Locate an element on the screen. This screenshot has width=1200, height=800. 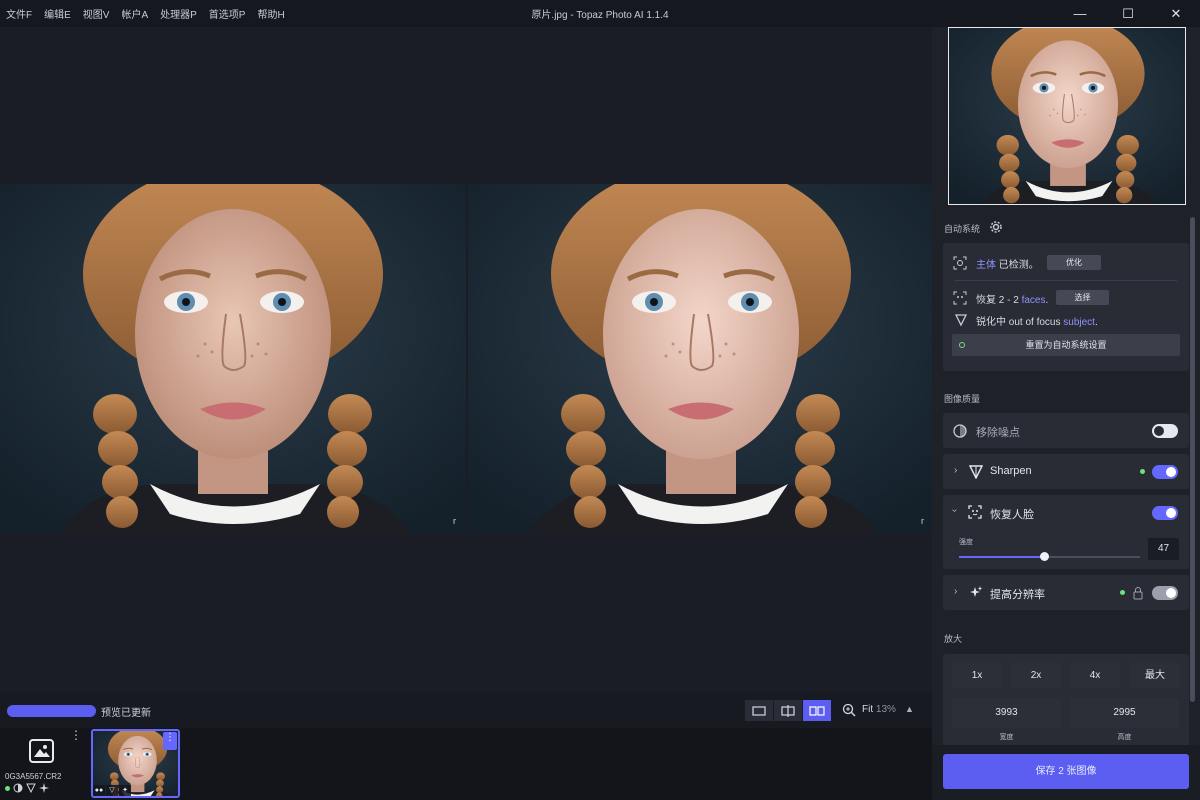
scale-1x-button: 1x is located at coordinates (977, 675).